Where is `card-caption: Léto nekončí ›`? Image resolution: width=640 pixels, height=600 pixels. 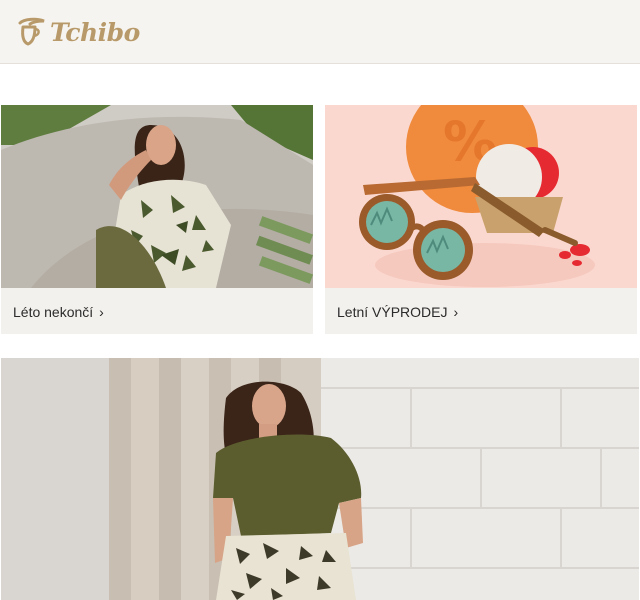
card-caption: Léto nekončí › is located at coordinates (58, 312).